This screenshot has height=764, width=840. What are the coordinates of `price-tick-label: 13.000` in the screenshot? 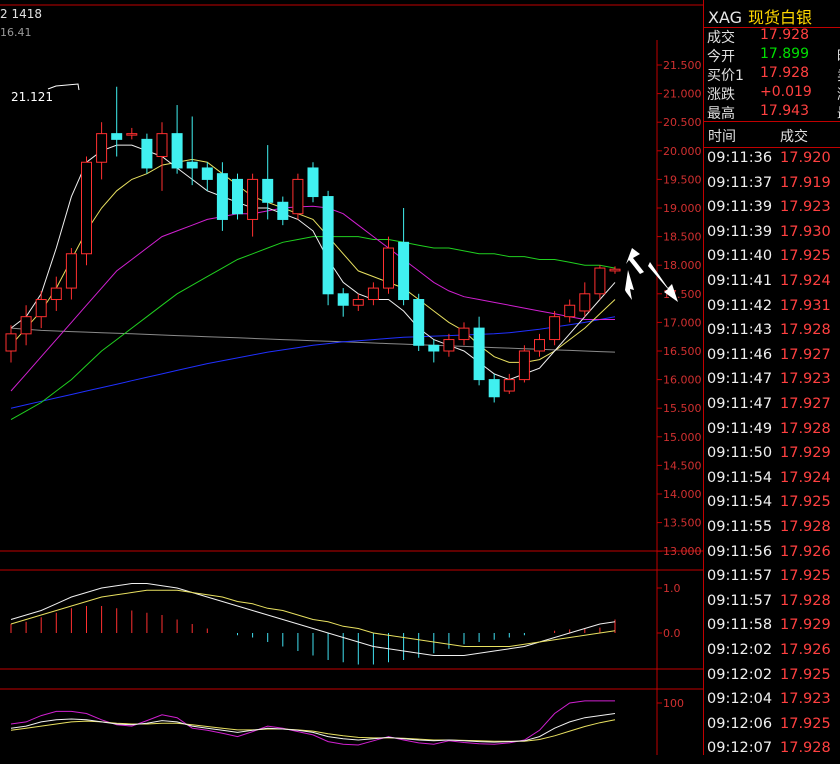 It's located at (682, 551).